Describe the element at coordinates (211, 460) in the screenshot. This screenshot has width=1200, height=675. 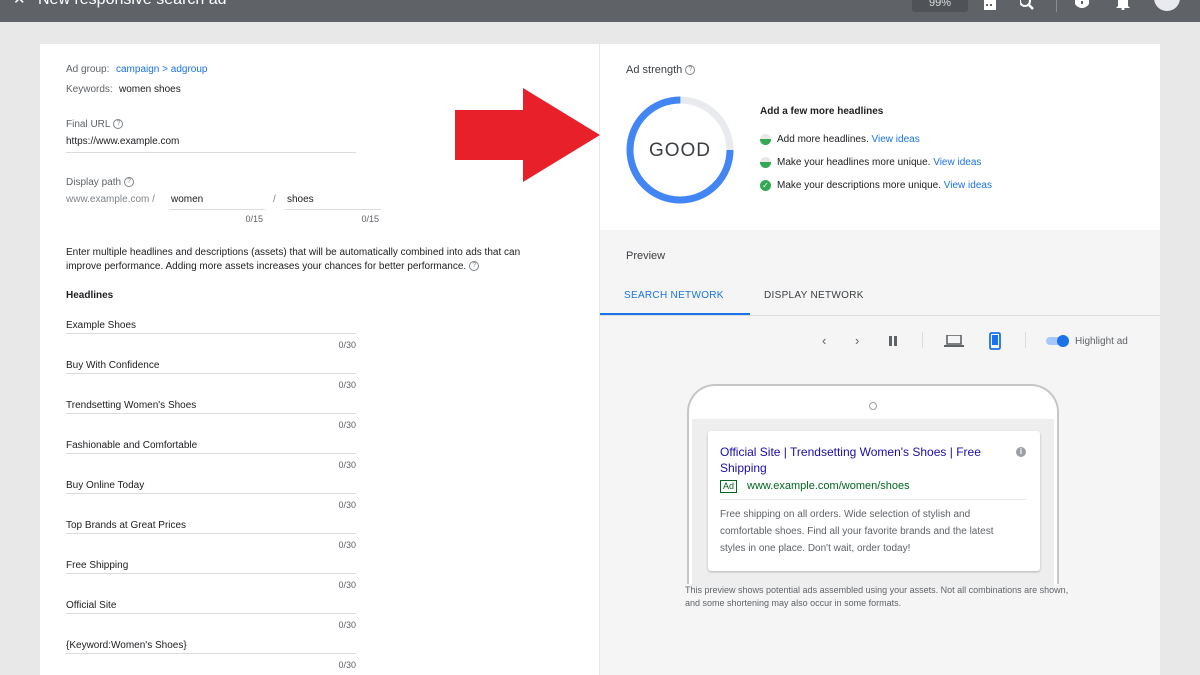
I see `headline-row: Fashionable and Comfortable 0/30` at that location.